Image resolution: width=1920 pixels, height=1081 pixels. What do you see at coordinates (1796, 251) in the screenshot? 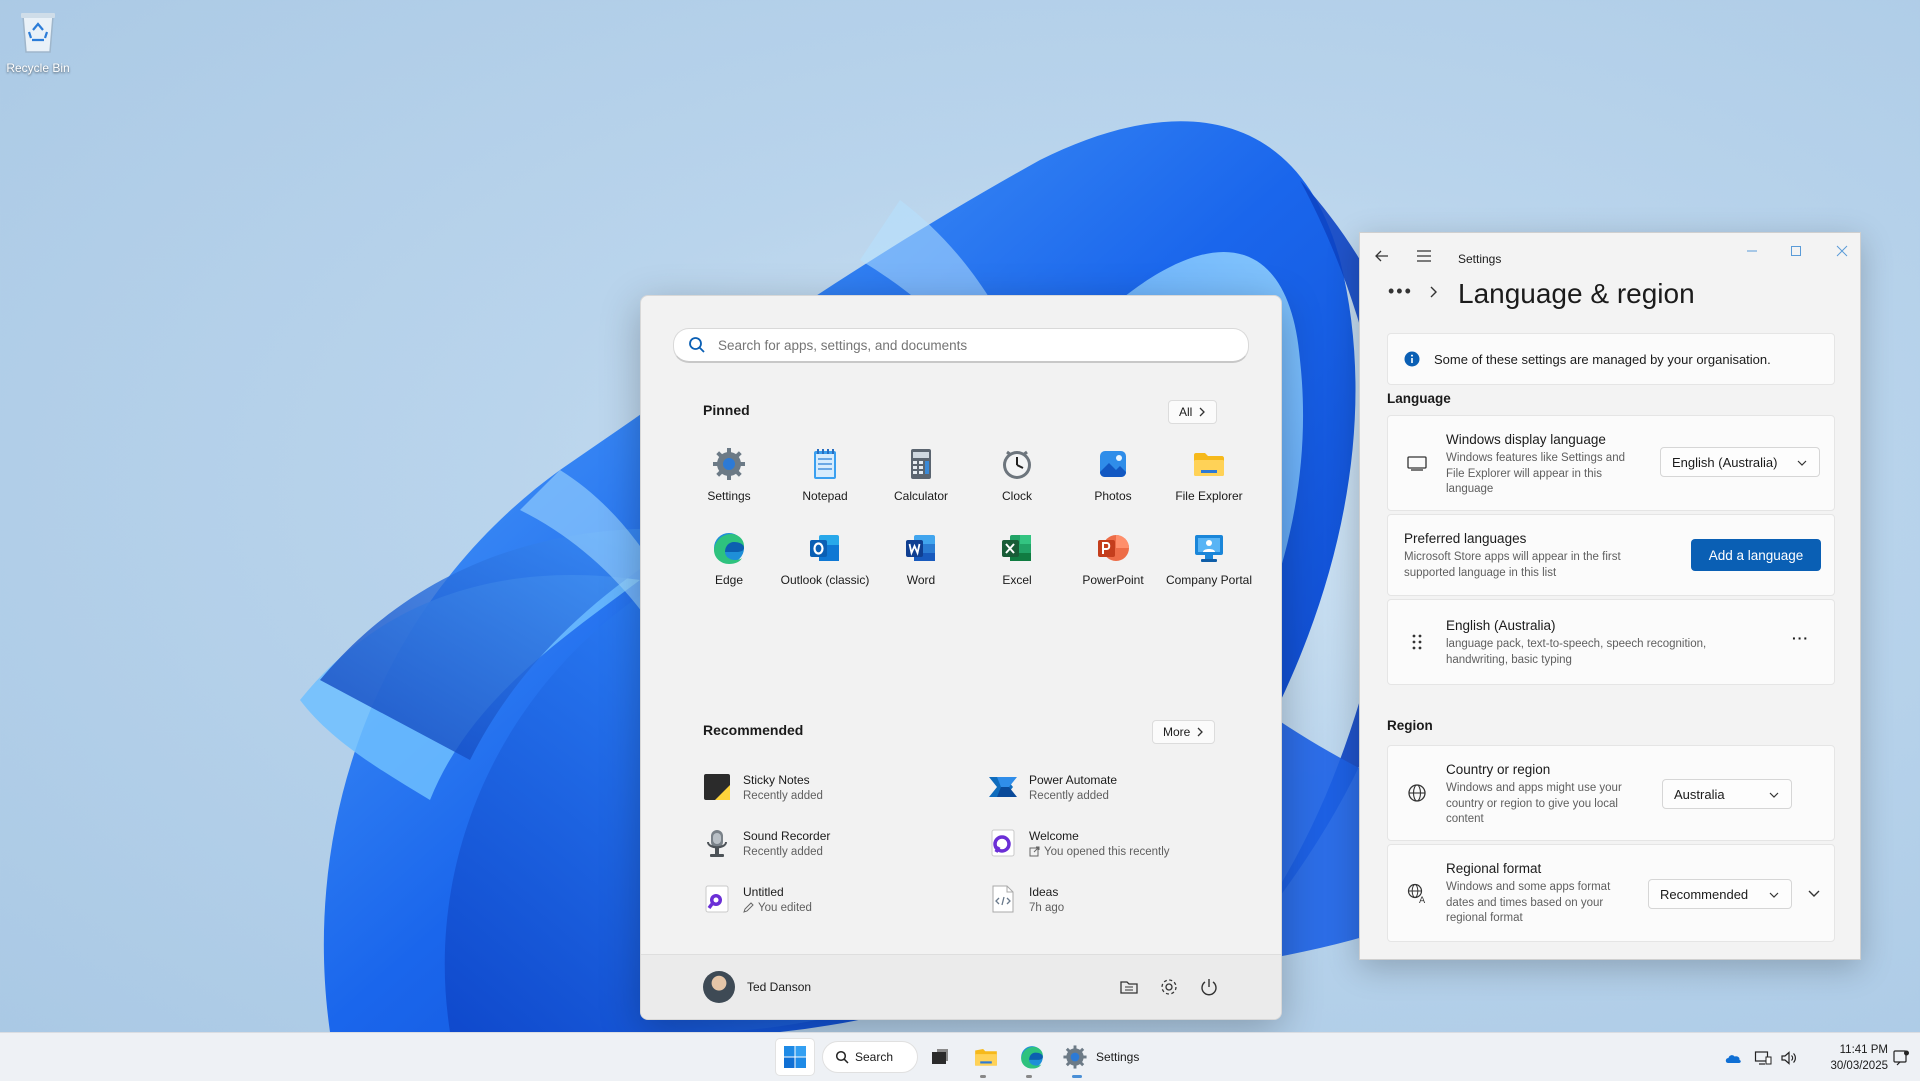
I see `maximize-icon` at bounding box center [1796, 251].